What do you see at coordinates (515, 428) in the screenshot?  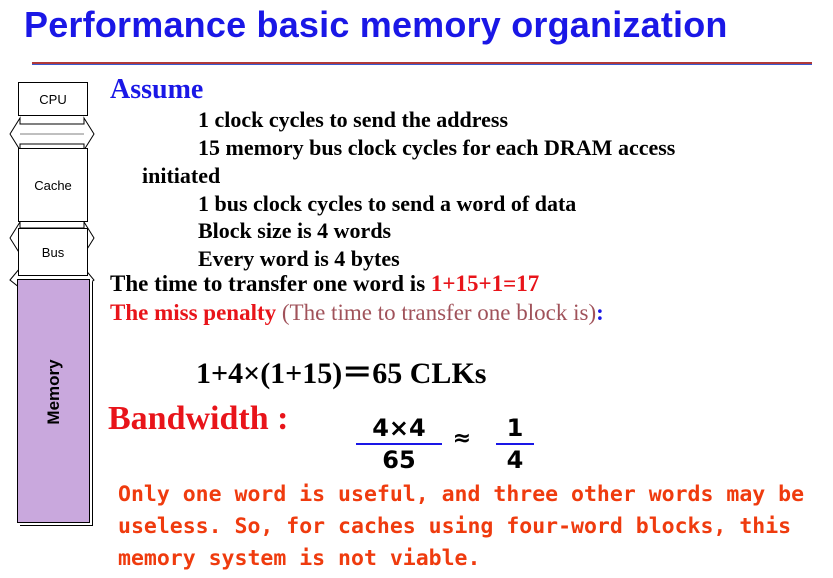 I see `fraction-2-numerator: 1` at bounding box center [515, 428].